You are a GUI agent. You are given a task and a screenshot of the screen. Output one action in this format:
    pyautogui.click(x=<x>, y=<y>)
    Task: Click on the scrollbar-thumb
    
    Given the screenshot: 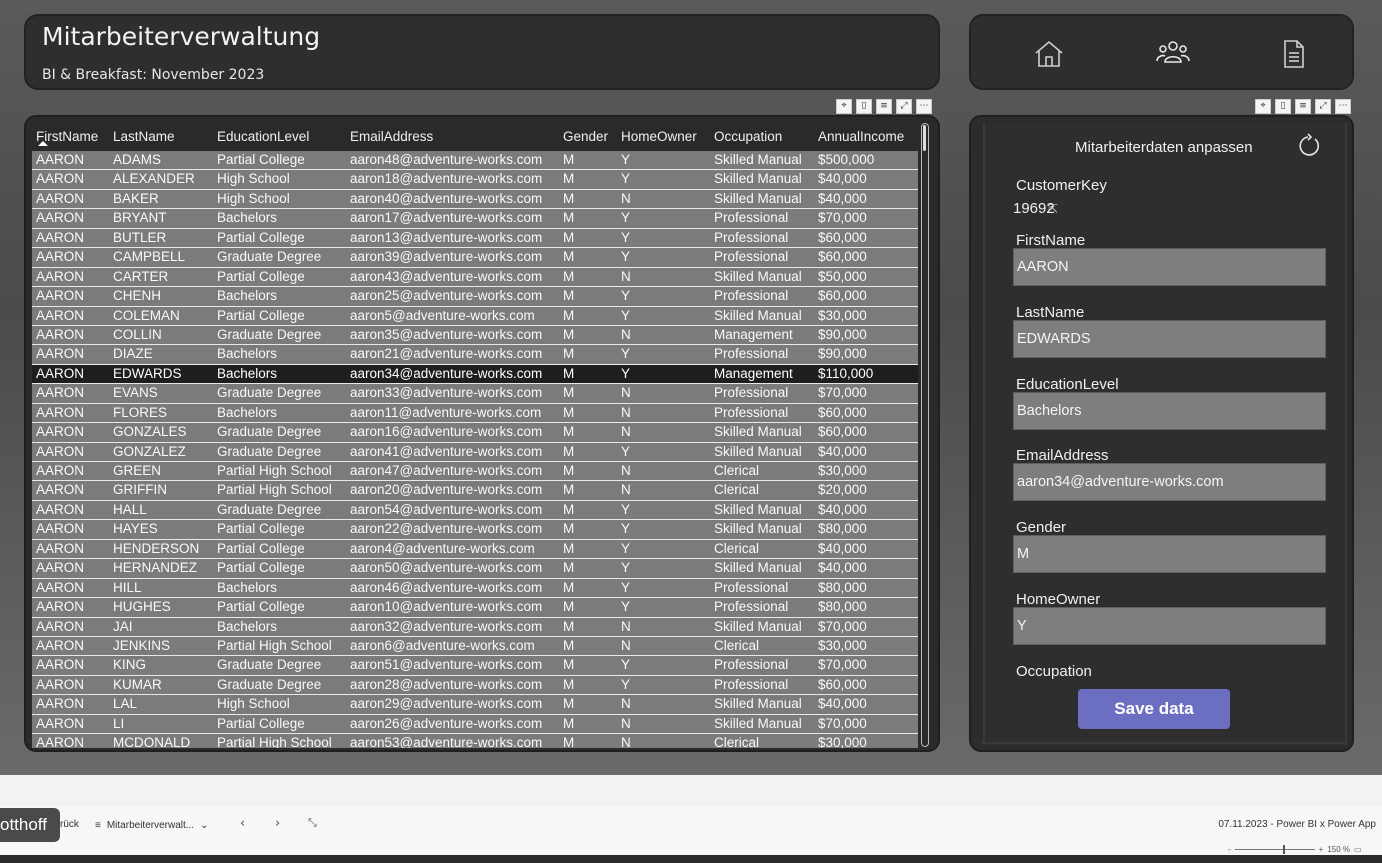 What is the action you would take?
    pyautogui.click(x=924, y=138)
    